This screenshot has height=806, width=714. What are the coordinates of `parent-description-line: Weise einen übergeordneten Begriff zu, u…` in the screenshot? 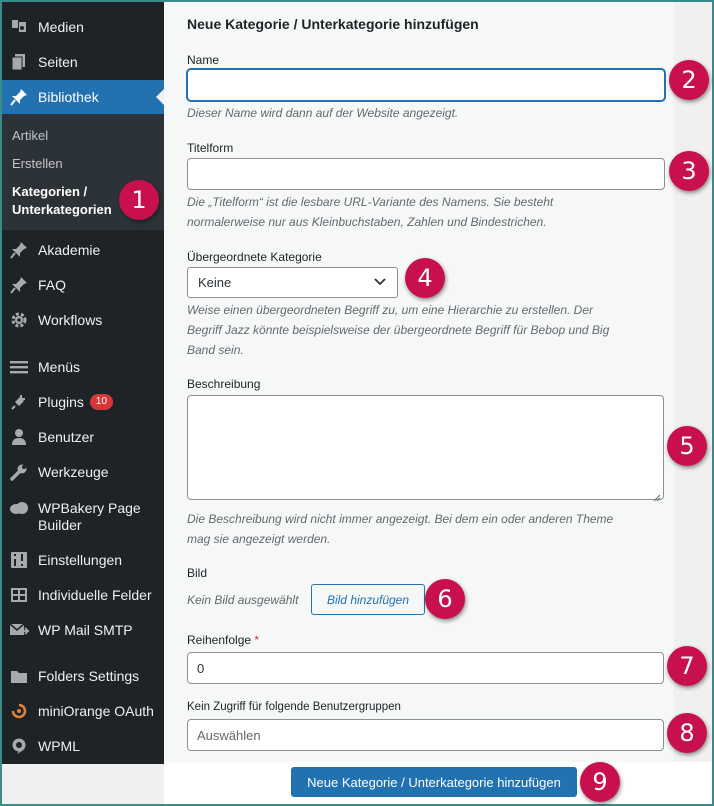 It's located at (390, 310).